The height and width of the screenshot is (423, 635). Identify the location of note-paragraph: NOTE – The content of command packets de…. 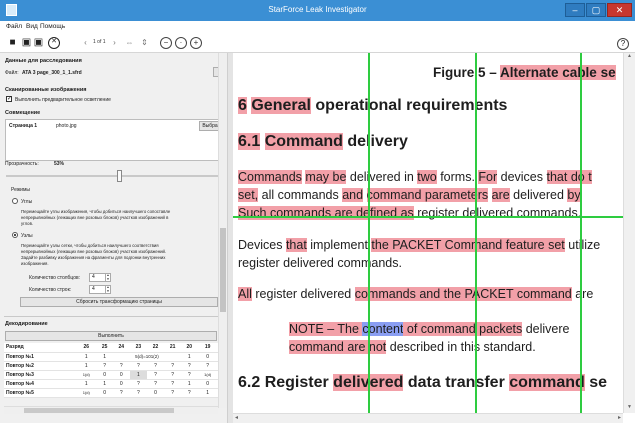
(429, 338).